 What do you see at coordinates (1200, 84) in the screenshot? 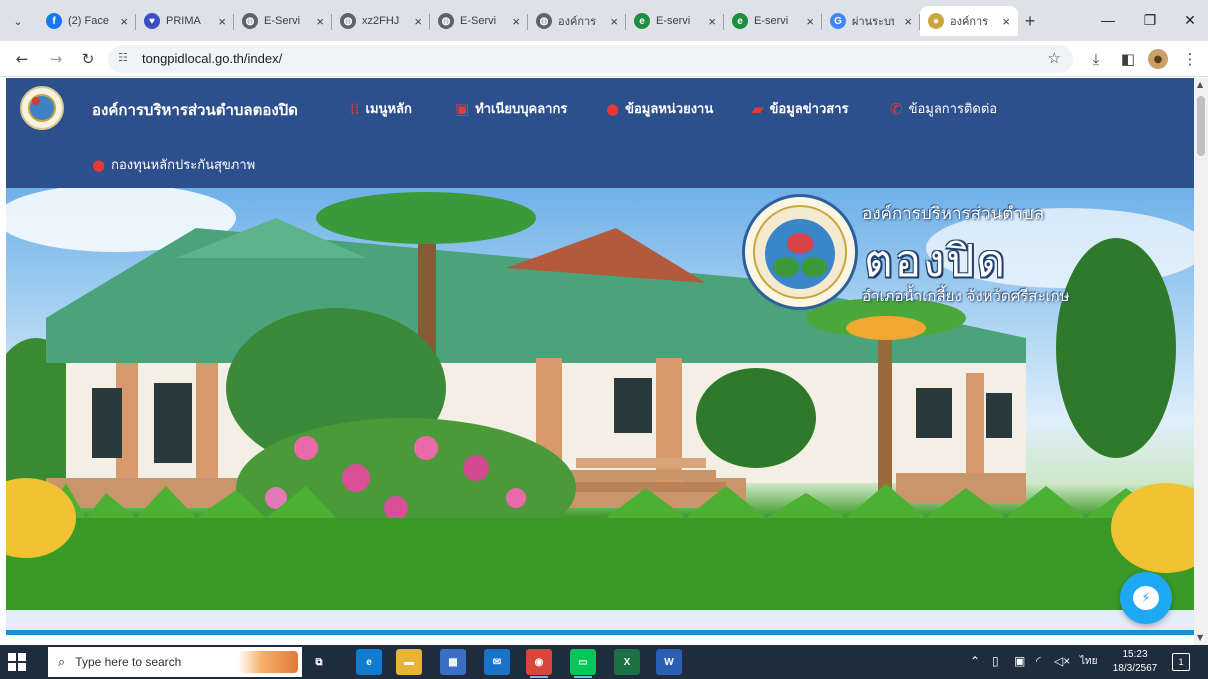
I see `scroll-up-arrow-icon: ▲` at bounding box center [1200, 84].